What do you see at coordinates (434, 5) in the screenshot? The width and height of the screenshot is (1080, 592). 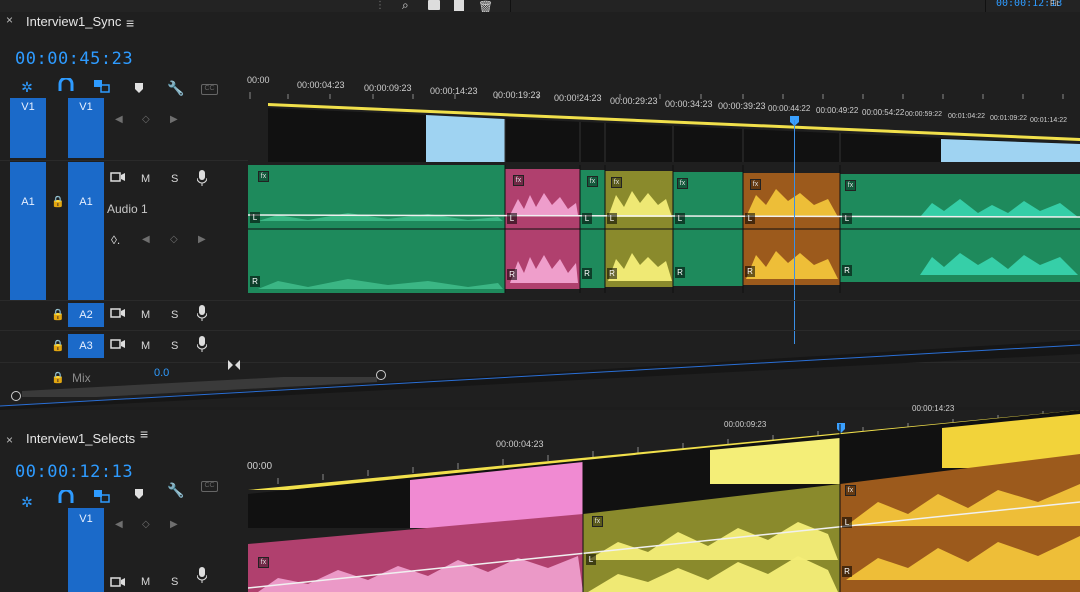 I see `folder-icon` at bounding box center [434, 5].